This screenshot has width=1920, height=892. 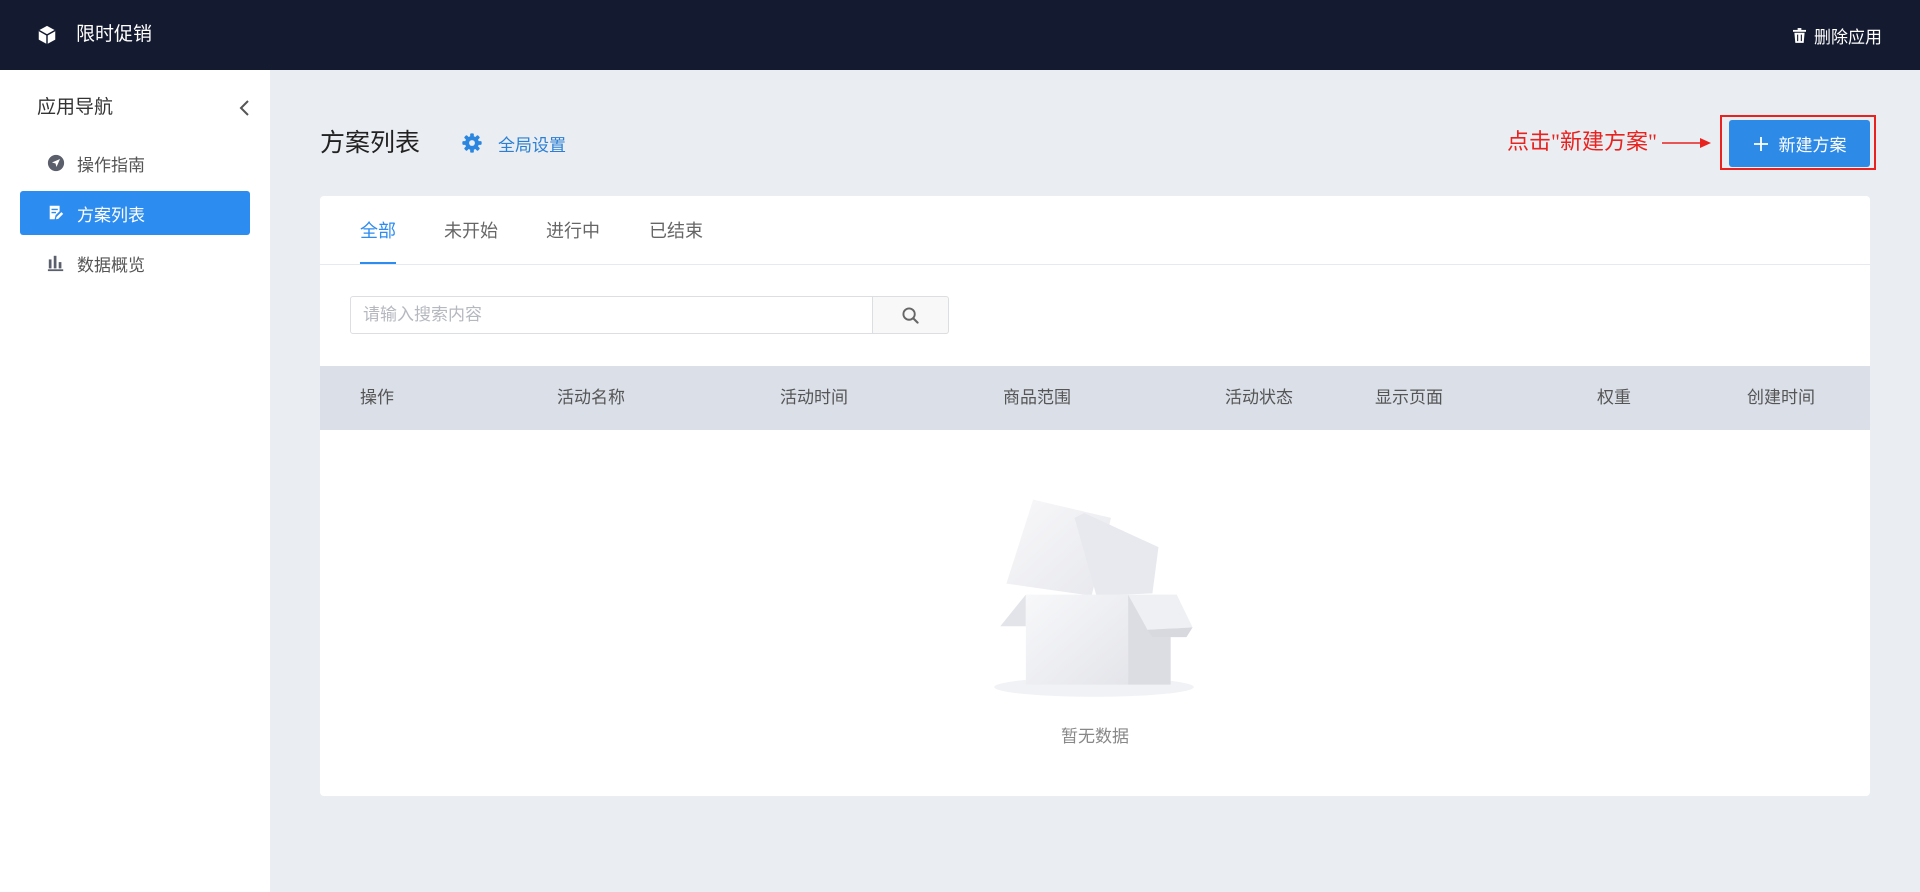 What do you see at coordinates (471, 230) in the screenshot?
I see `tab-not-started: 未开始` at bounding box center [471, 230].